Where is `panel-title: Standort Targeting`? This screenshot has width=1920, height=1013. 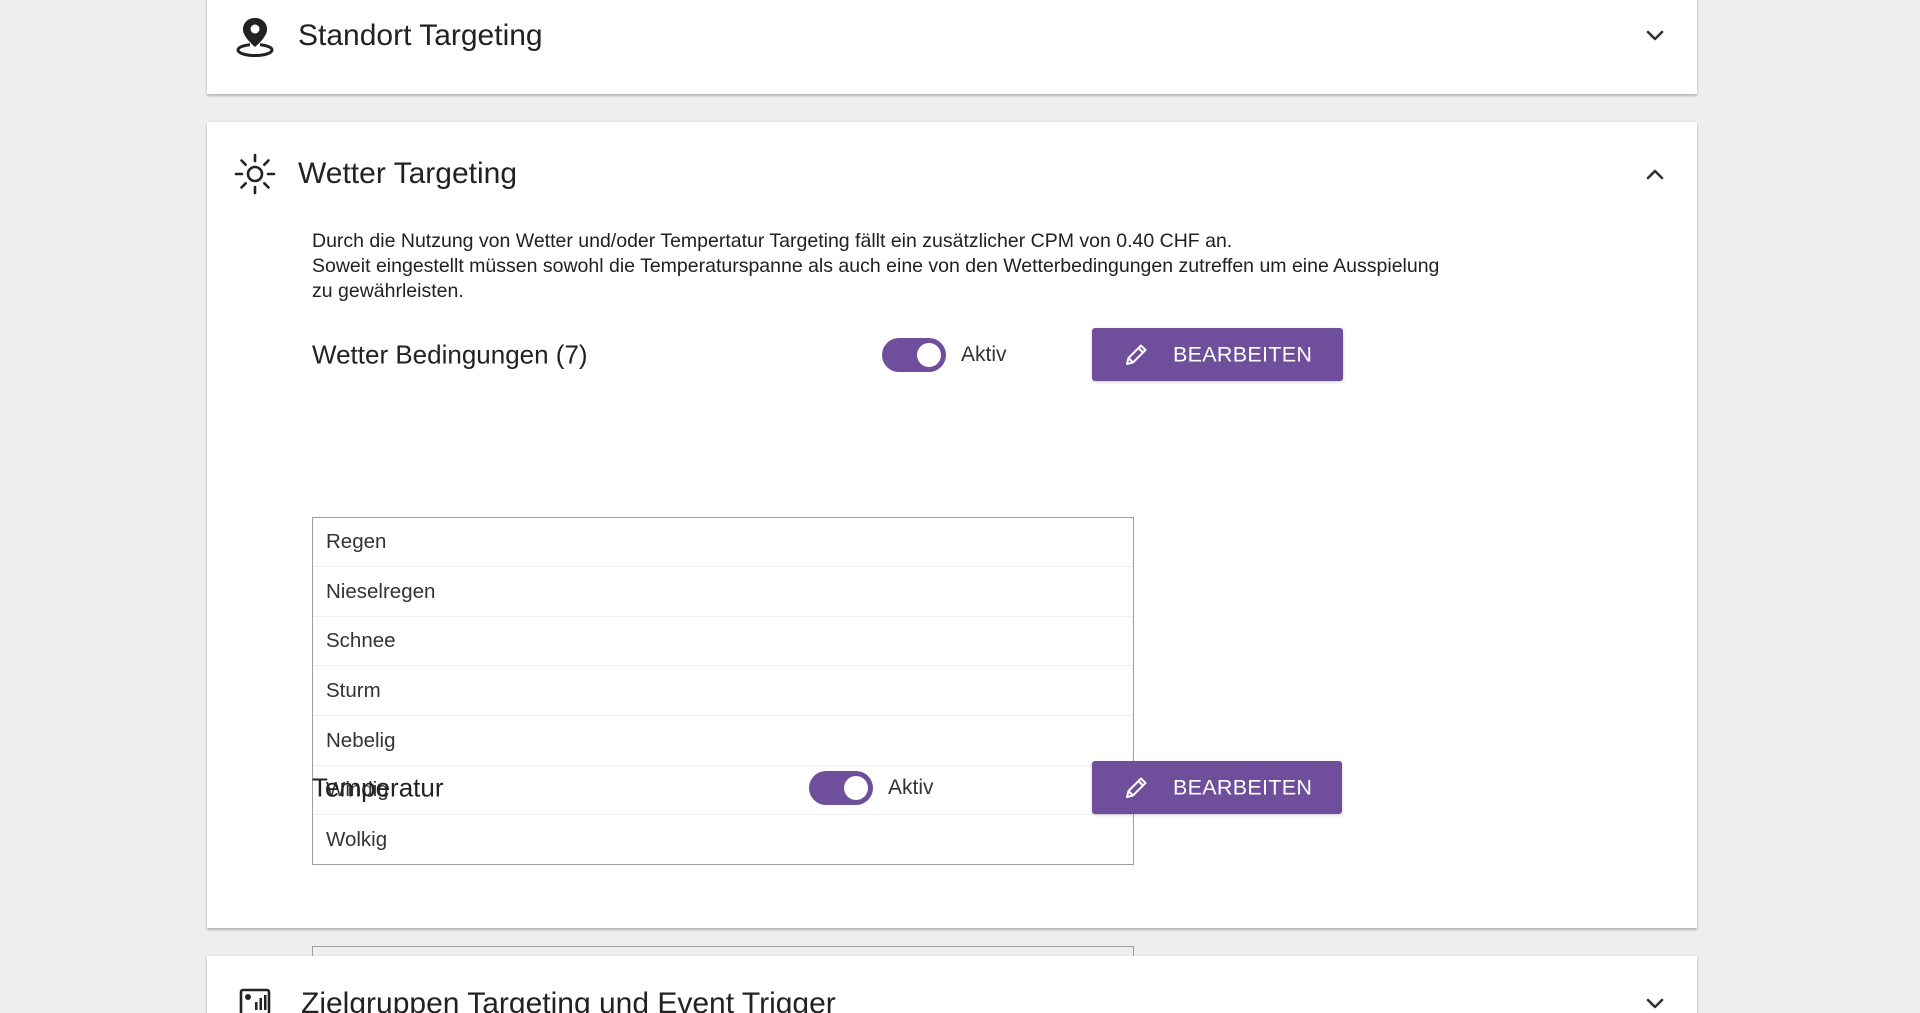
panel-title: Standort Targeting is located at coordinates (420, 35).